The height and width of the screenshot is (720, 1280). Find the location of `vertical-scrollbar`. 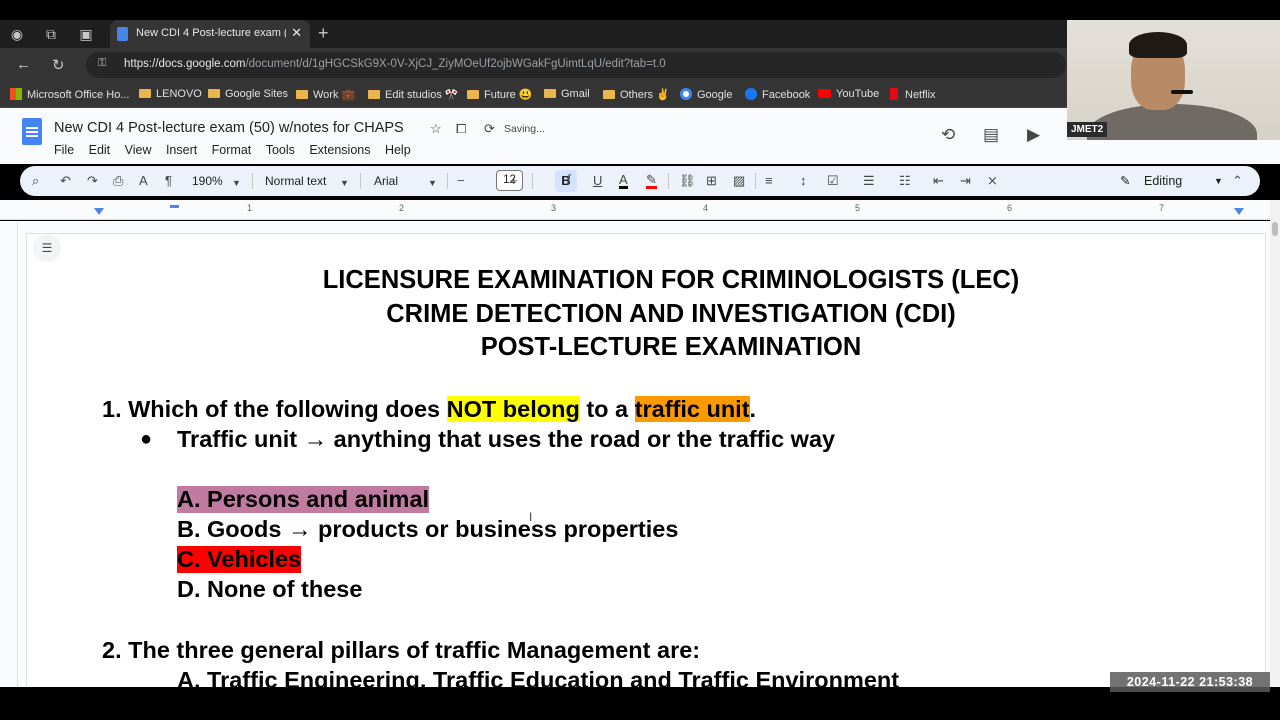

vertical-scrollbar is located at coordinates (1275, 443).